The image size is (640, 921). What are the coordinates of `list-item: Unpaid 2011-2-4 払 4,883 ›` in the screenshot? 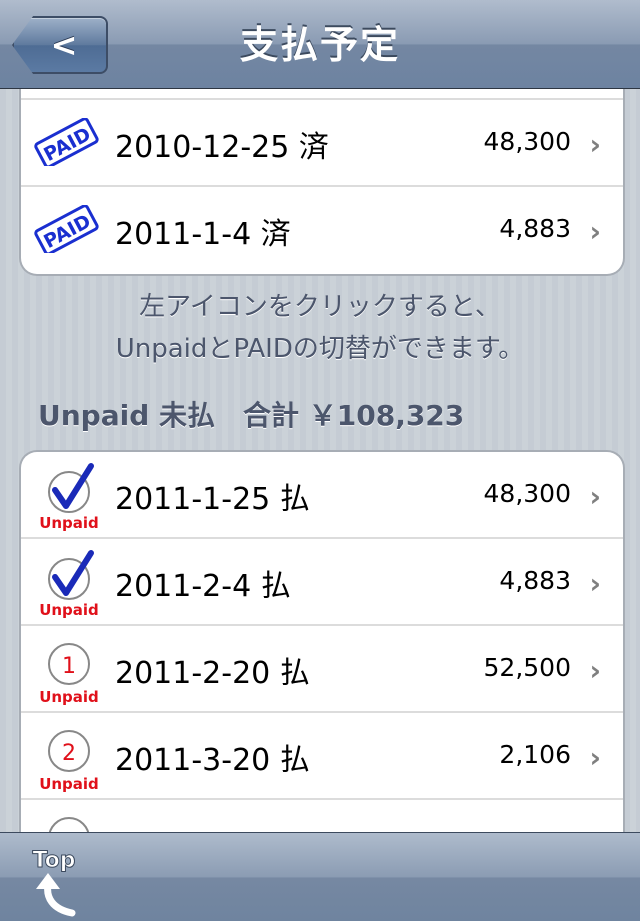 It's located at (322, 582).